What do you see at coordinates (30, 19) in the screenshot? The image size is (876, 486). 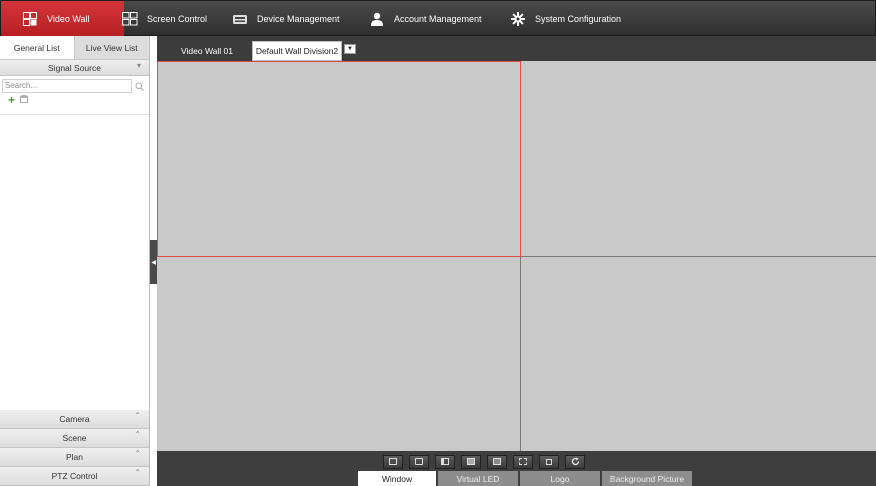 I see `video-wall-icon` at bounding box center [30, 19].